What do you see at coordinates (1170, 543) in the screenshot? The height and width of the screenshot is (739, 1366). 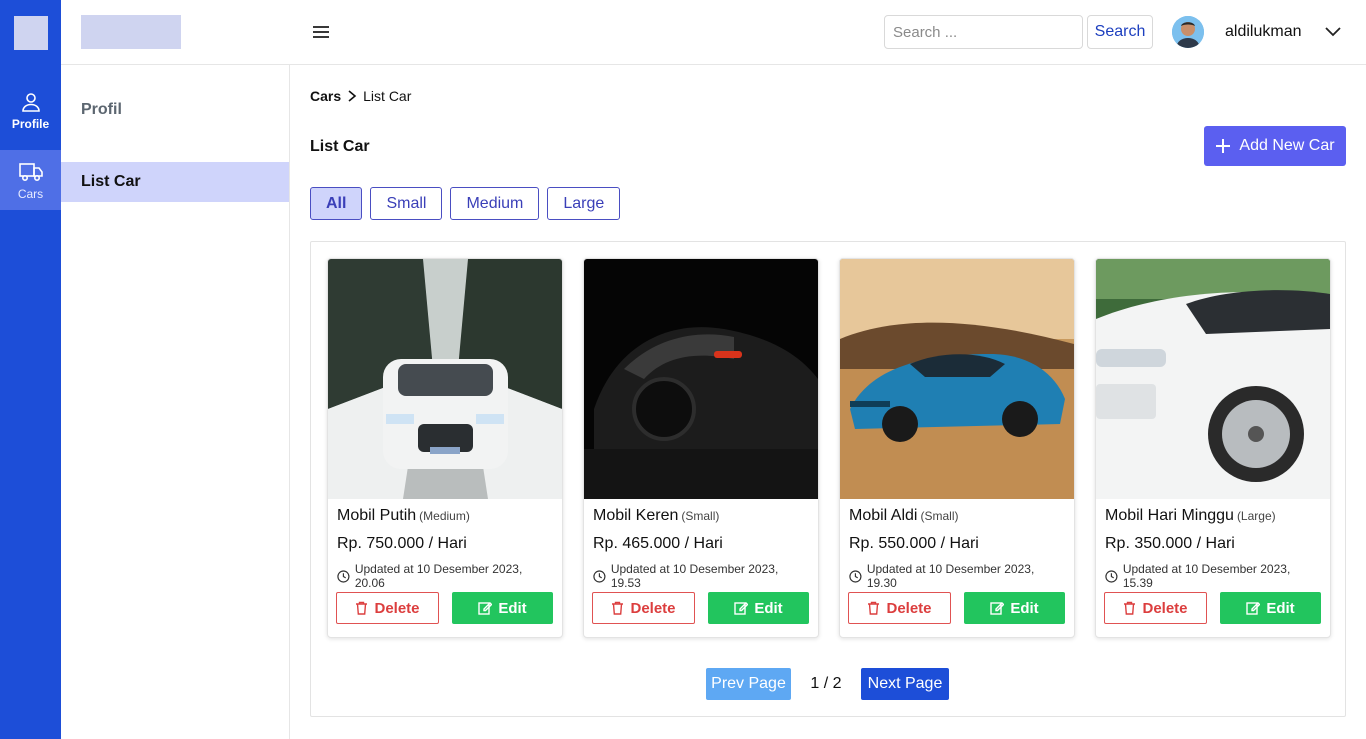 I see `car-price: Rp. 350.000 / Hari` at bounding box center [1170, 543].